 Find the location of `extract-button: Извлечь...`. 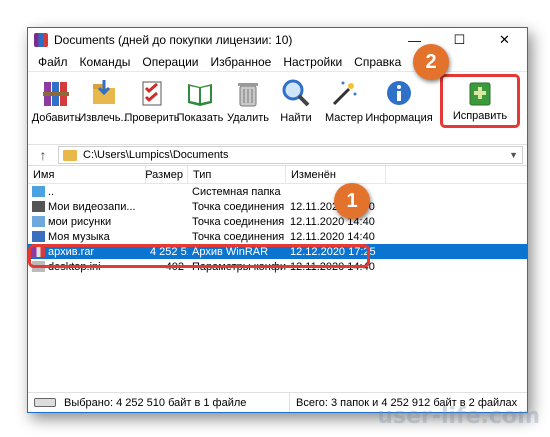

extract-button: Извлечь... is located at coordinates (104, 100).